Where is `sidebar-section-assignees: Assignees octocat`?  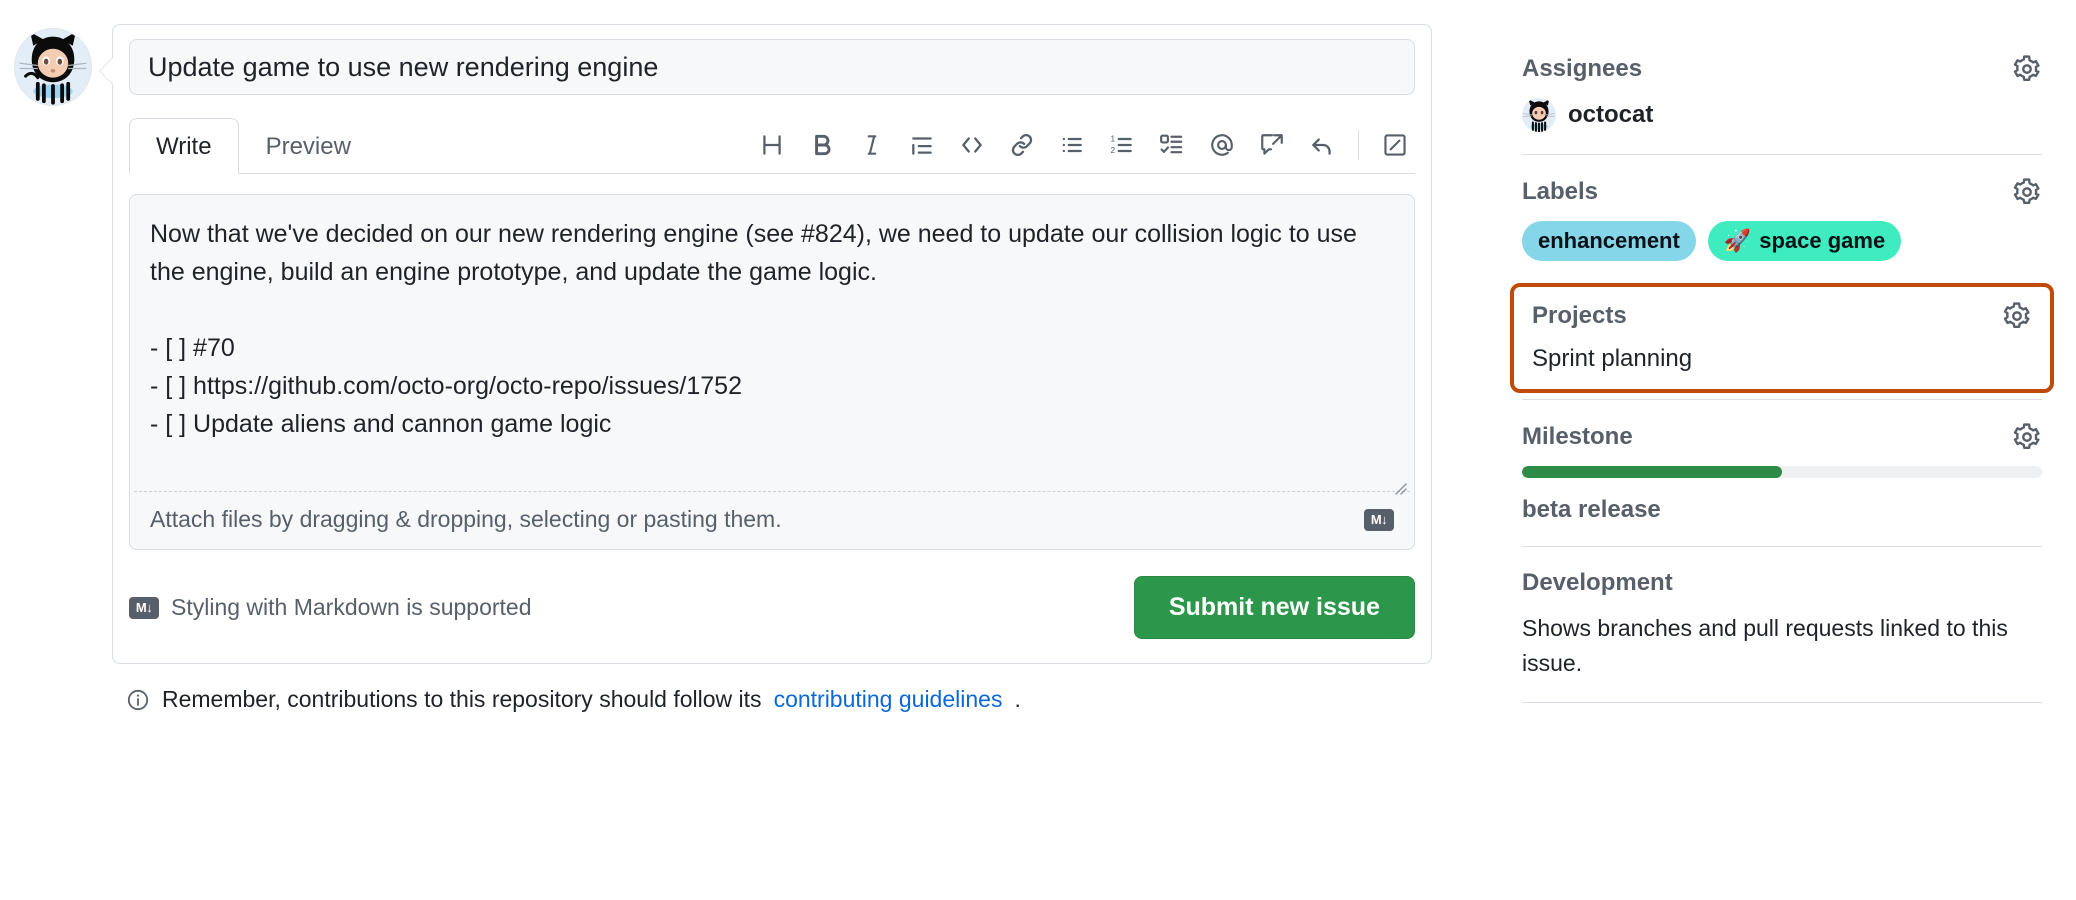
sidebar-section-assignees: Assignees octocat is located at coordinates (1782, 104).